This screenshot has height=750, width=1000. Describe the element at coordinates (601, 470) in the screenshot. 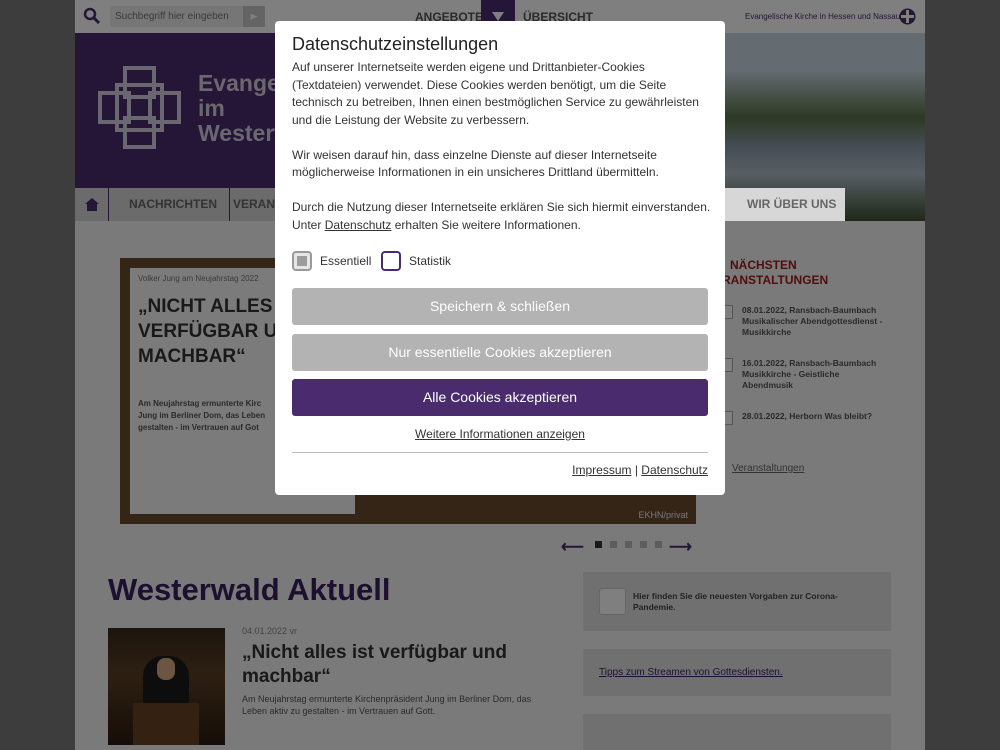

I see `imprint-link: Impressum` at that location.